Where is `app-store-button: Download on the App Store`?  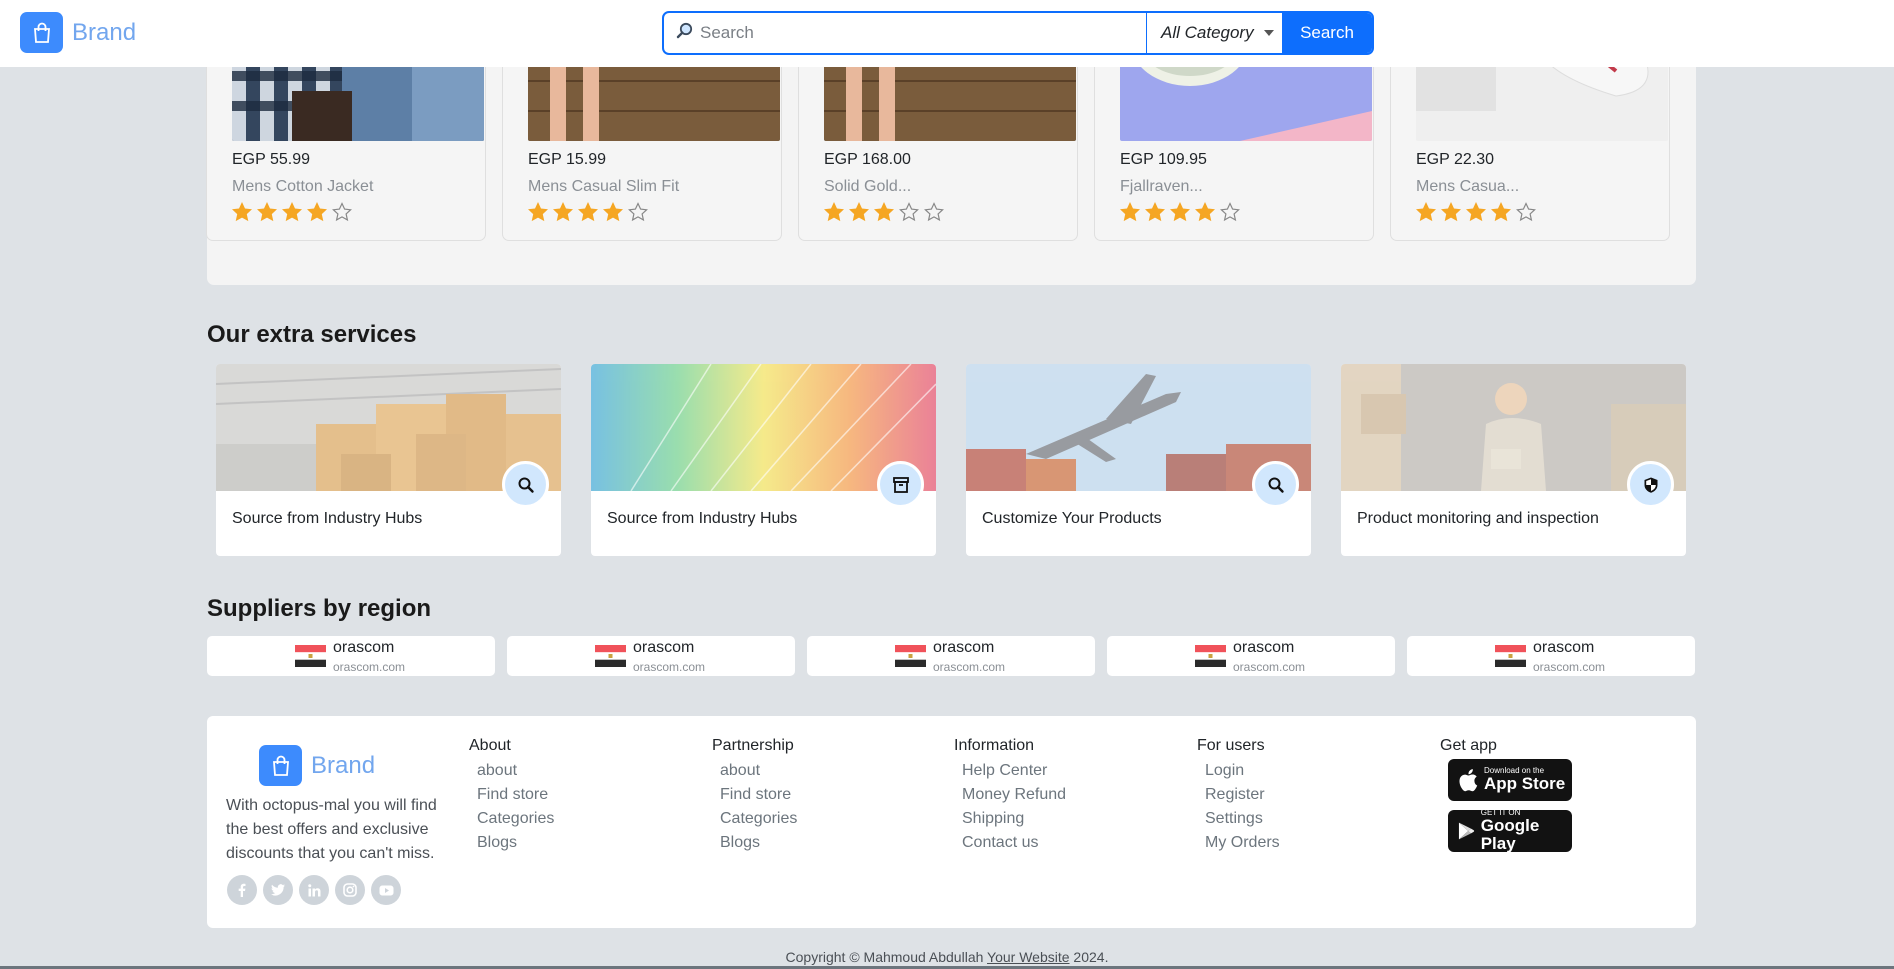
app-store-button: Download on the App Store is located at coordinates (1510, 780).